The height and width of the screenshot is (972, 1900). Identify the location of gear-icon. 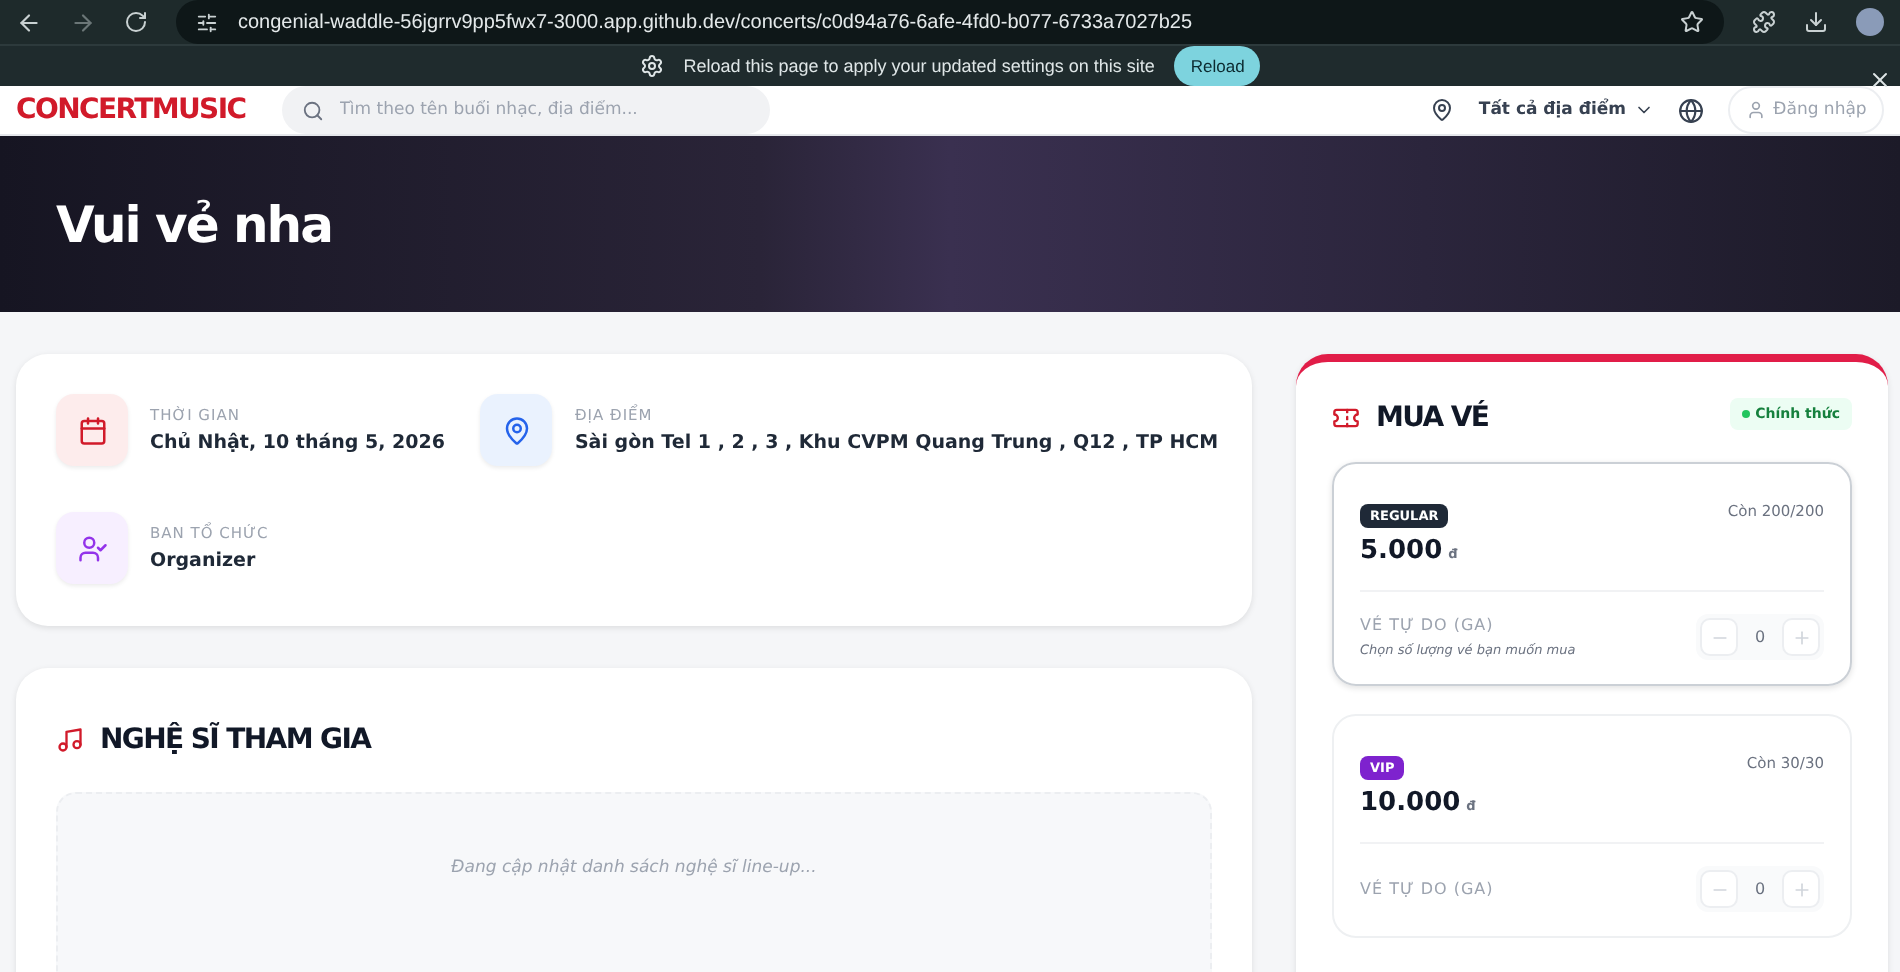
(651, 66).